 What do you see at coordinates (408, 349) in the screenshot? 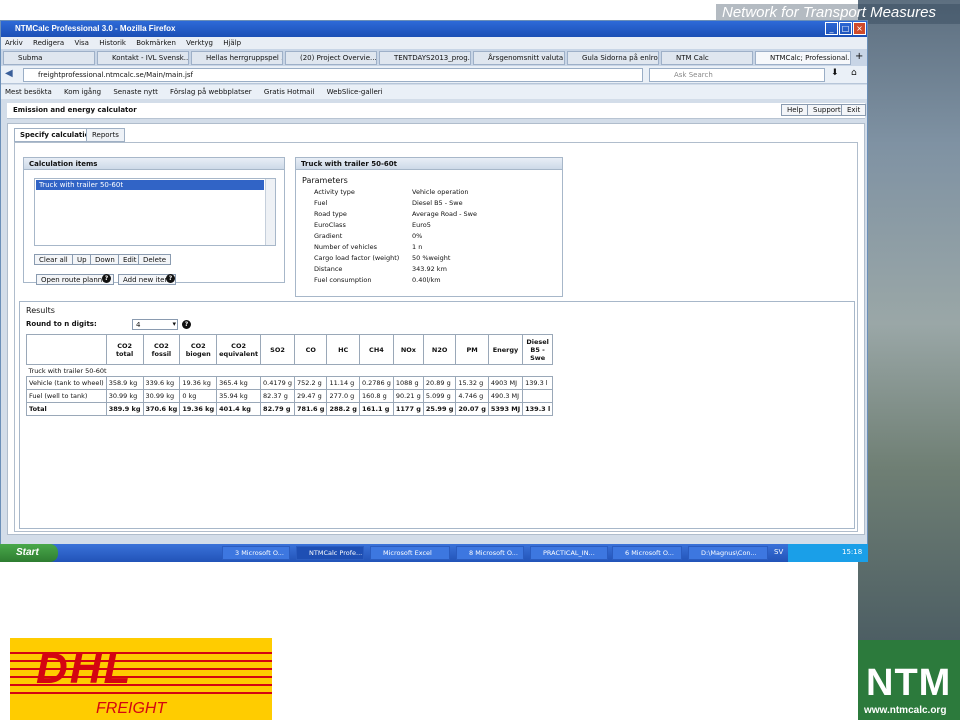
I see `col-header: NOx` at bounding box center [408, 349].